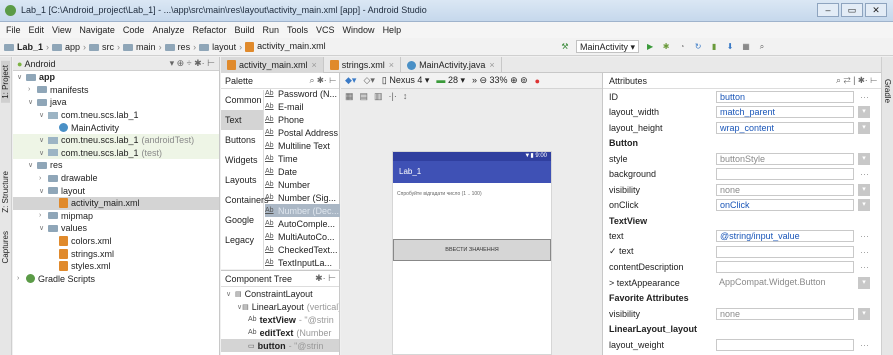 This screenshot has width=893, height=355. Describe the element at coordinates (876, 10) in the screenshot. I see `close-button: ✕` at that location.